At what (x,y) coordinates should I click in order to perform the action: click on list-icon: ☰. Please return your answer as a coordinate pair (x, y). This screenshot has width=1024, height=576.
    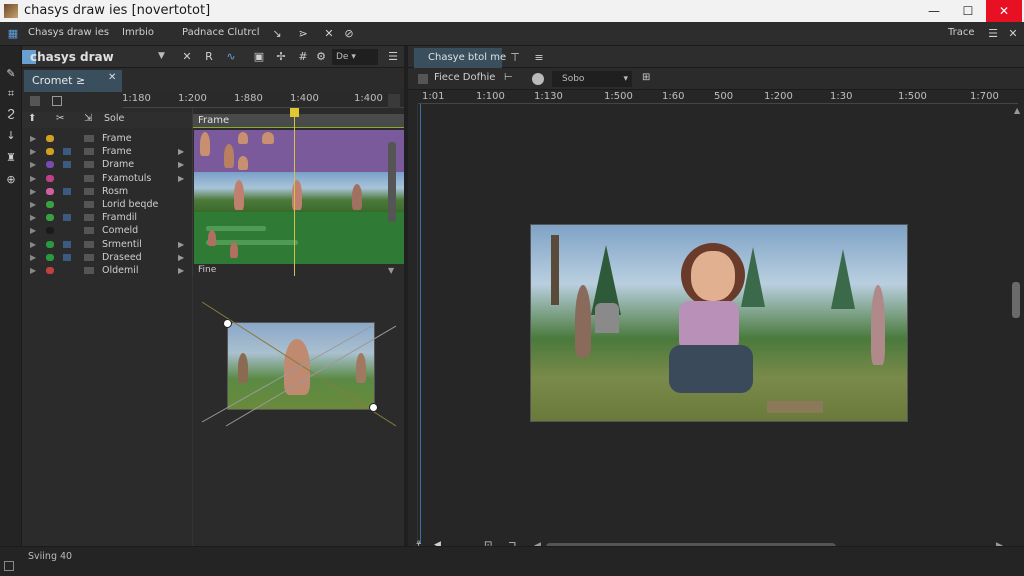
    Looking at the image, I should click on (393, 57).